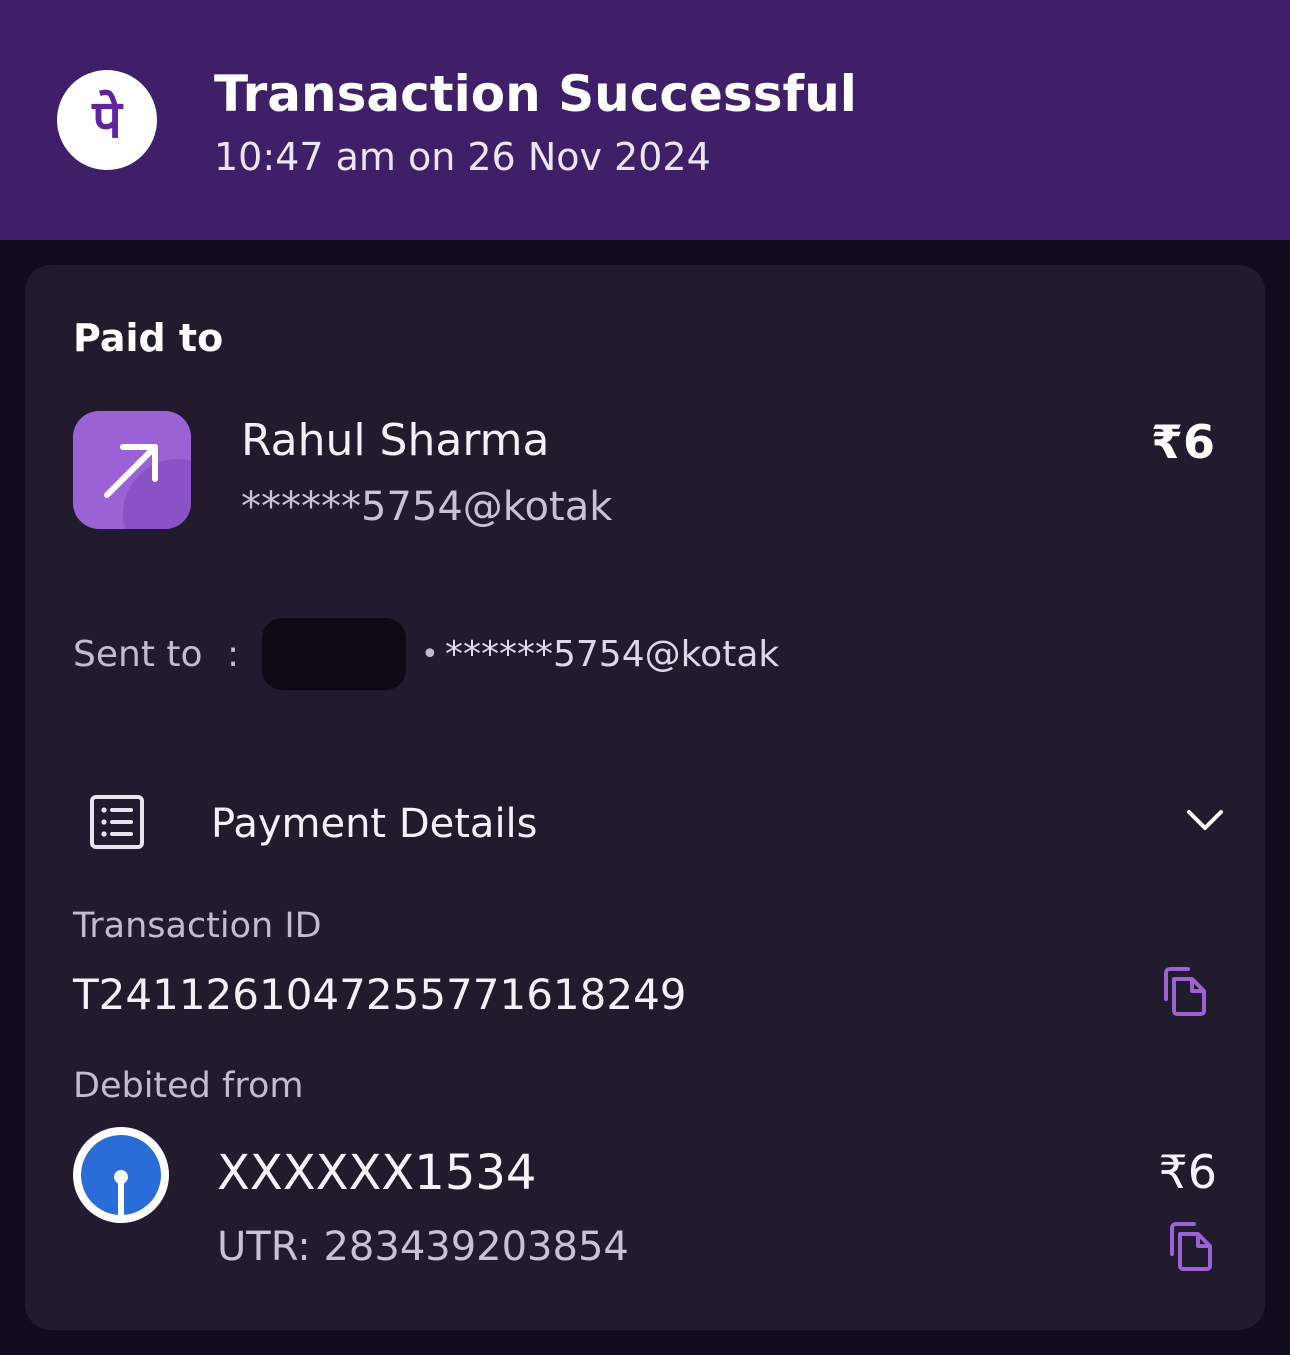  I want to click on phonepe-logo: पे, so click(107, 120).